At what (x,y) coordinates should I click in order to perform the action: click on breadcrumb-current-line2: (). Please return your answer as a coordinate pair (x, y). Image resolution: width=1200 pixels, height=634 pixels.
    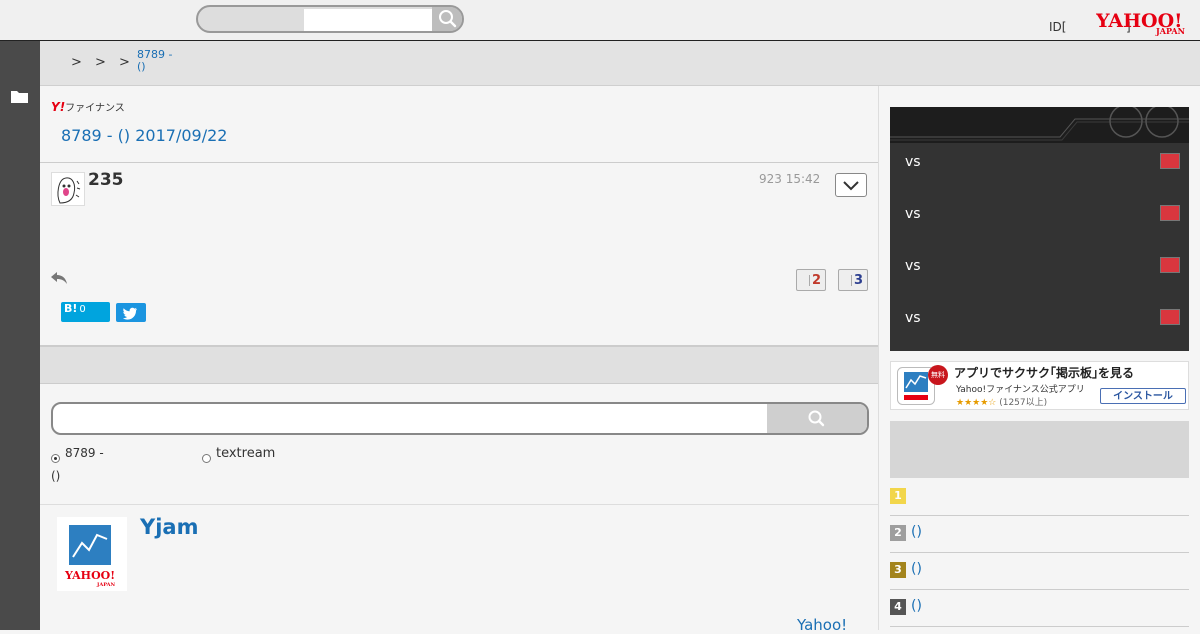
    Looking at the image, I should click on (141, 66).